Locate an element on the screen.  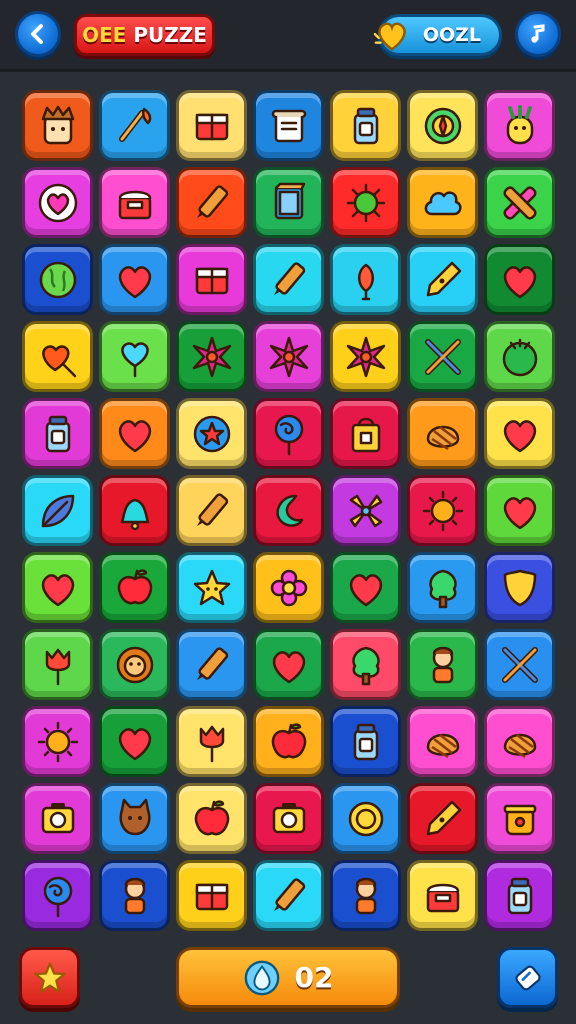
music-button is located at coordinates (538, 34).